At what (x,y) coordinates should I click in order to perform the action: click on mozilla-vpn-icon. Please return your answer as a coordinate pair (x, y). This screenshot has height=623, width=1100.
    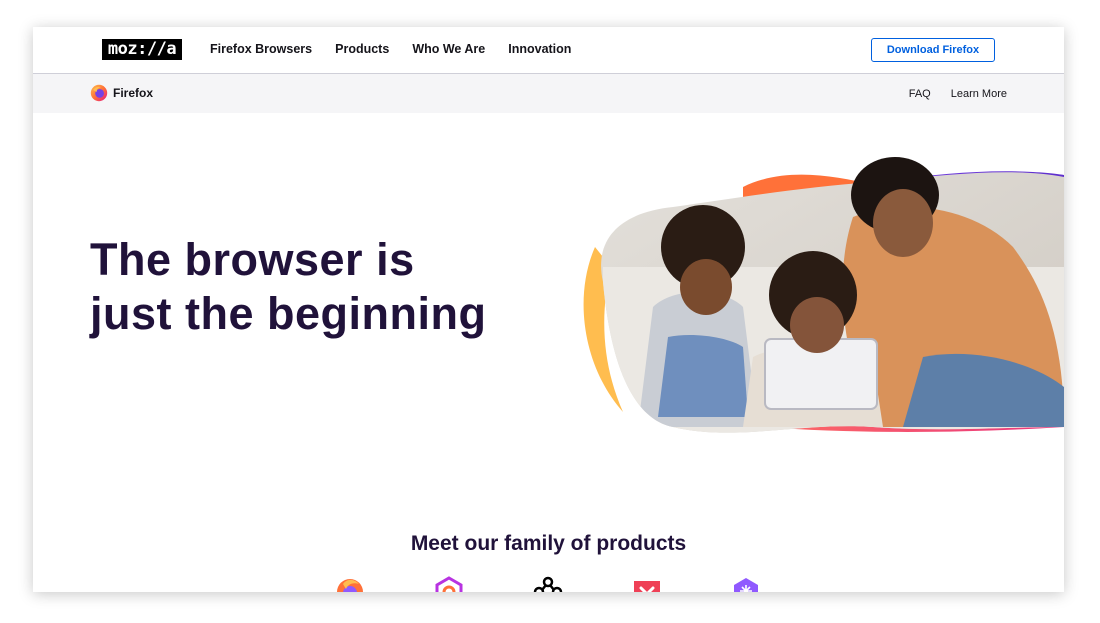
    Looking at the image, I should click on (548, 584).